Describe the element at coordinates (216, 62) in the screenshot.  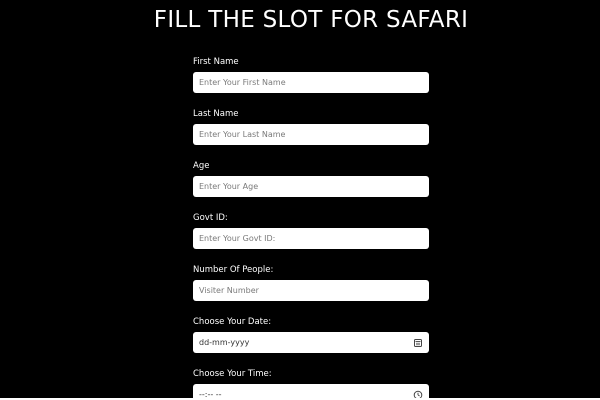
I see `first-name-label: First Name` at that location.